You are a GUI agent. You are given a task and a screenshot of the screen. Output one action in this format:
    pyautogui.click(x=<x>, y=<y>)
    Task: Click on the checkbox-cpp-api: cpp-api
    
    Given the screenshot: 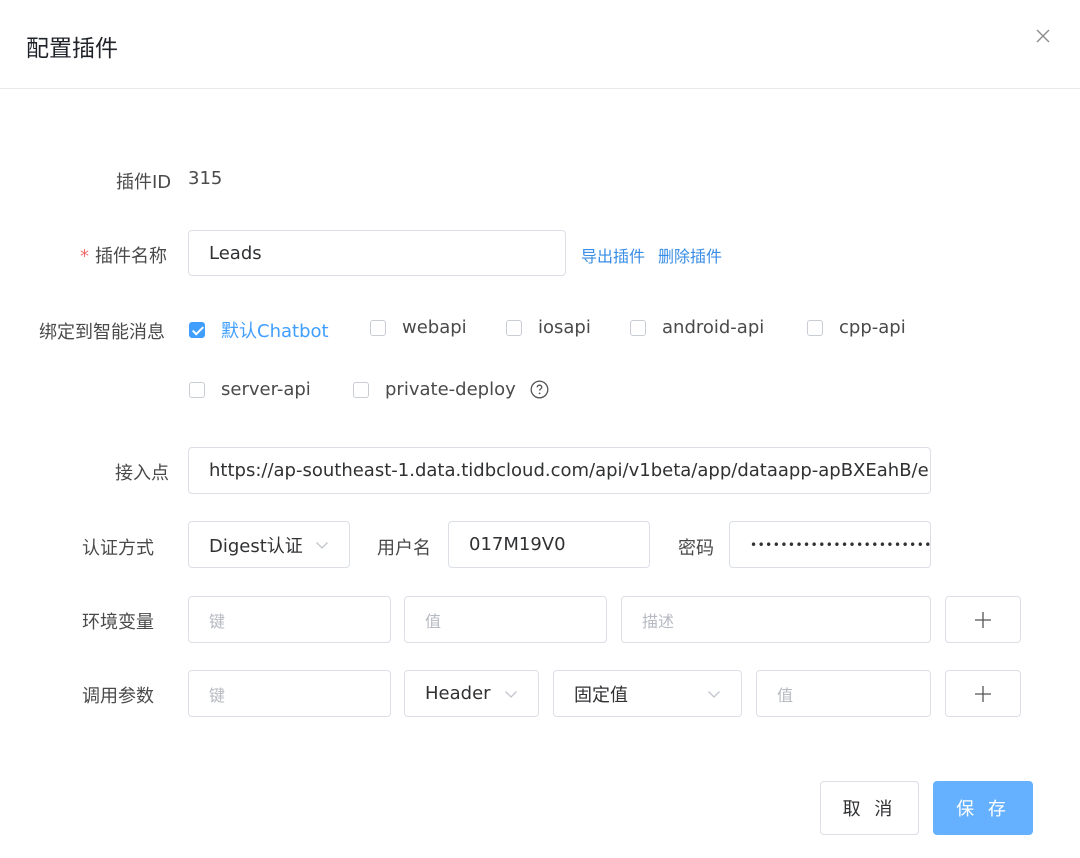 What is the action you would take?
    pyautogui.click(x=856, y=327)
    